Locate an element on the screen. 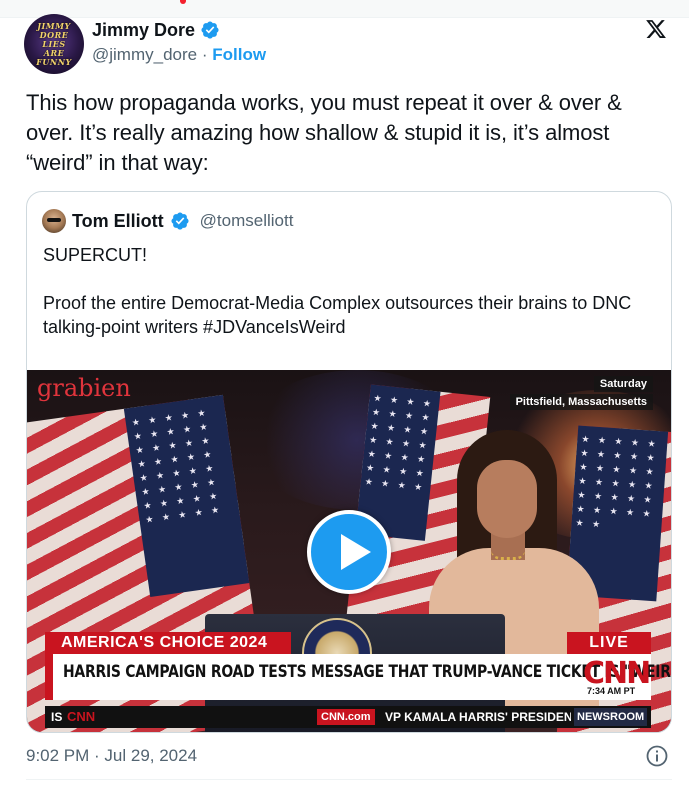  play-icon is located at coordinates (349, 552).